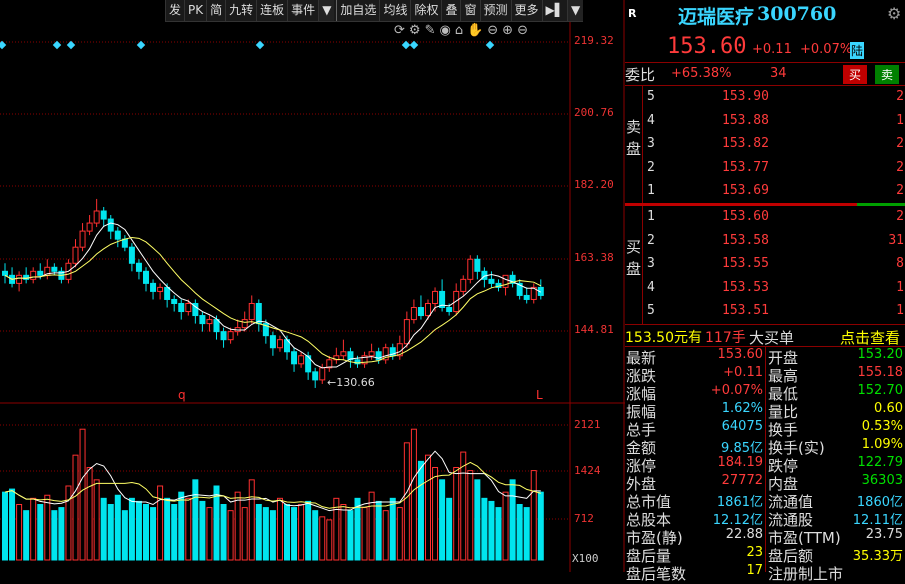  What do you see at coordinates (745, 216) in the screenshot?
I see `buy-price-1: 153.60` at bounding box center [745, 216].